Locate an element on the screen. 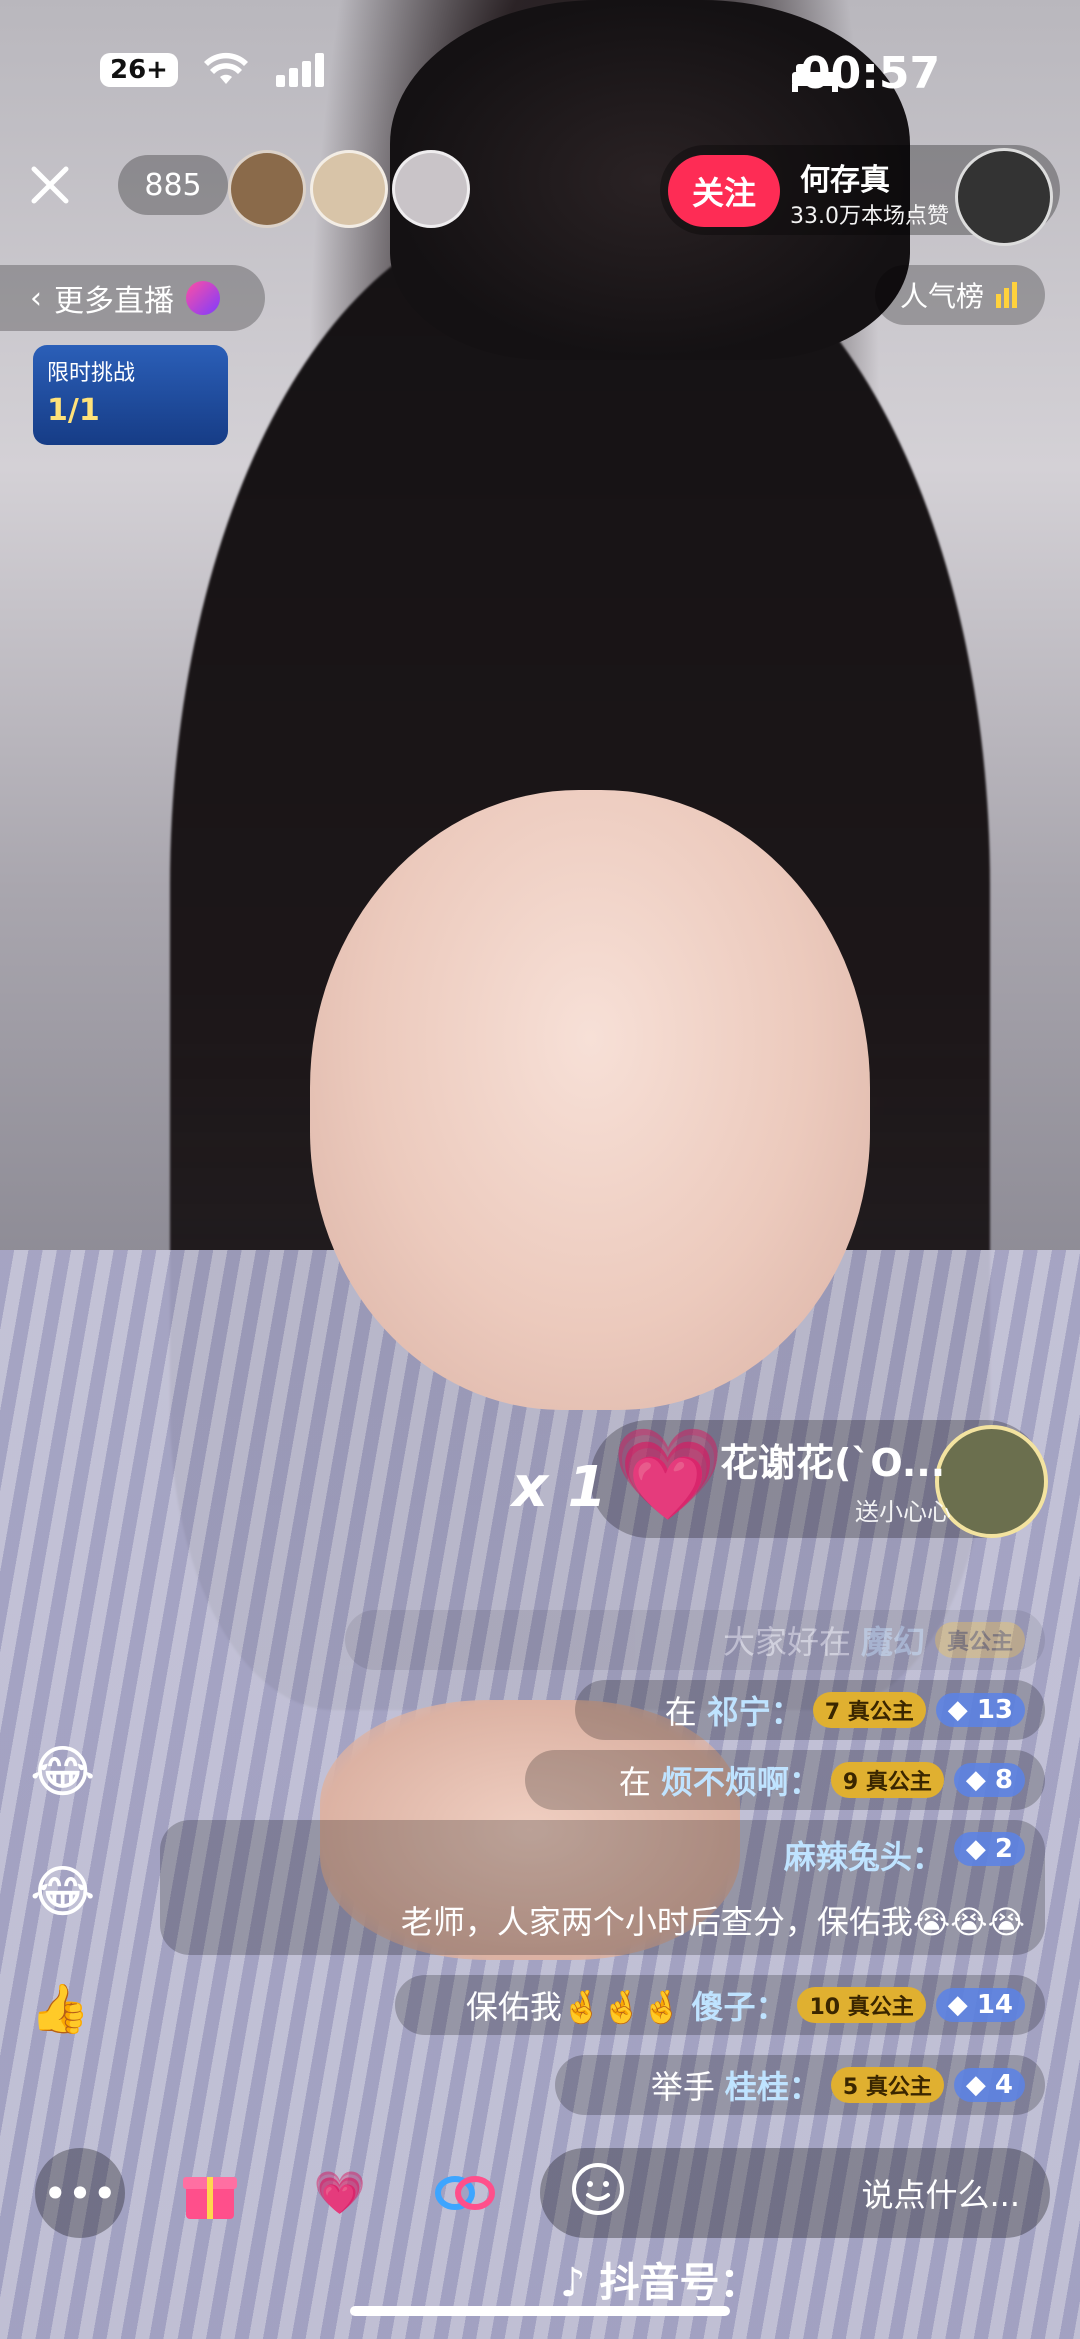 The height and width of the screenshot is (2339, 1080). rank-label: 人气榜 is located at coordinates (941, 296).